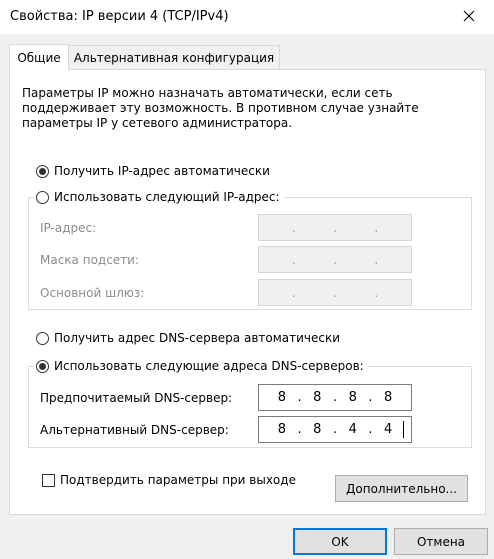 This screenshot has height=559, width=494. Describe the element at coordinates (68, 228) in the screenshot. I see `ip-address-label: IP-адрес:` at that location.